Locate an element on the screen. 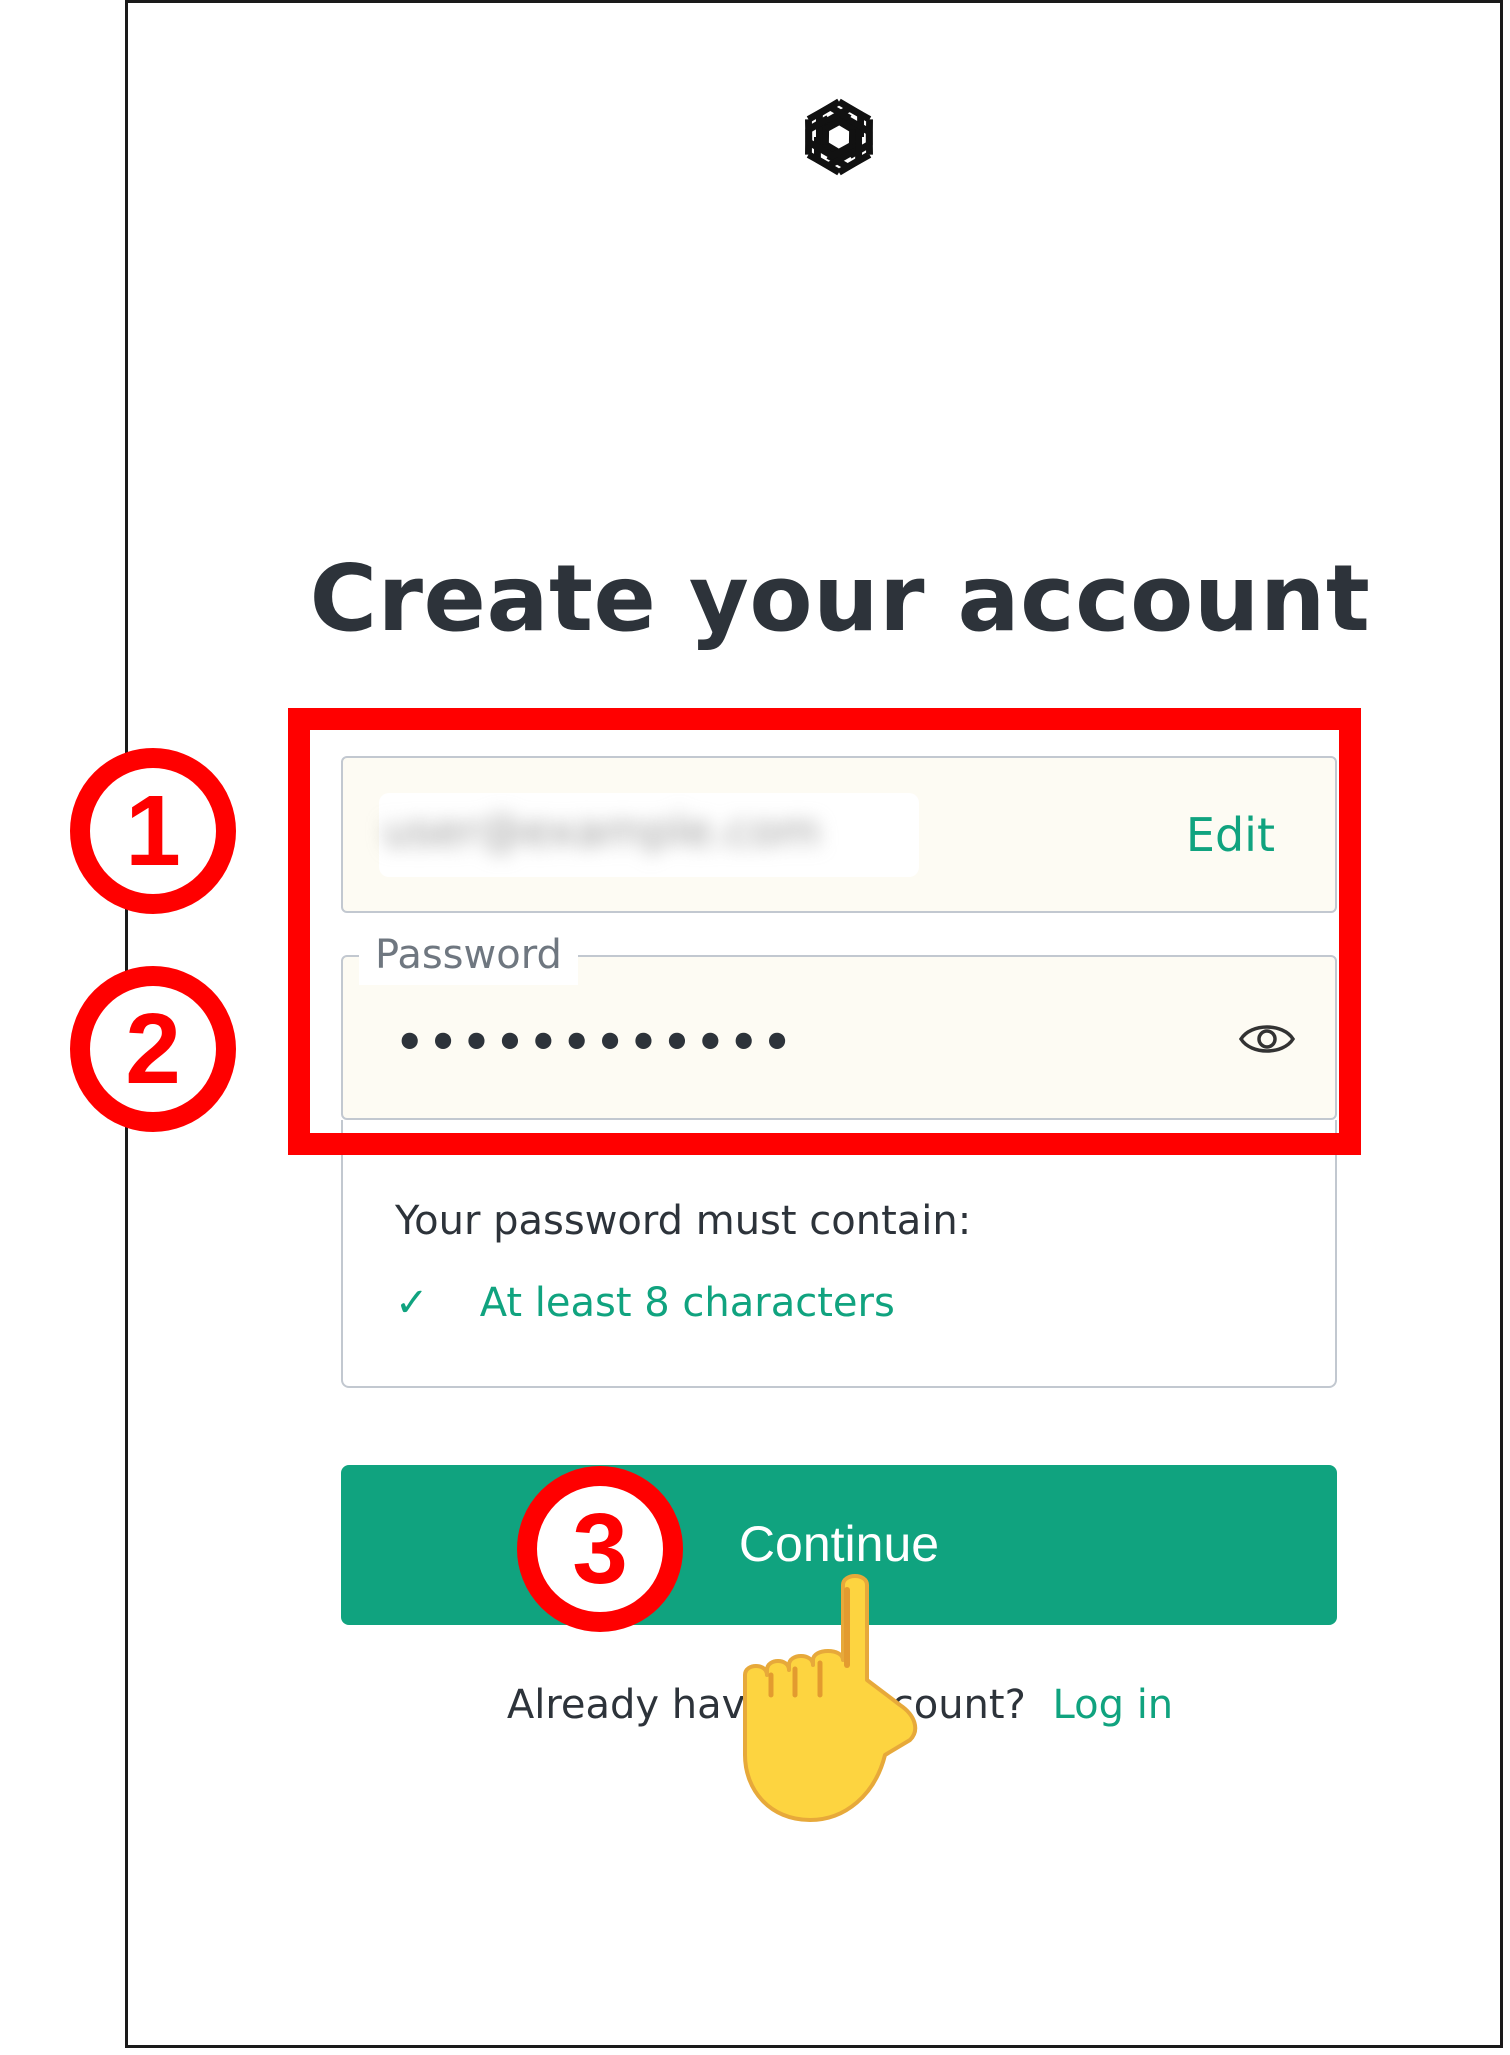  check-icon: ✓ is located at coordinates (412, 1303).